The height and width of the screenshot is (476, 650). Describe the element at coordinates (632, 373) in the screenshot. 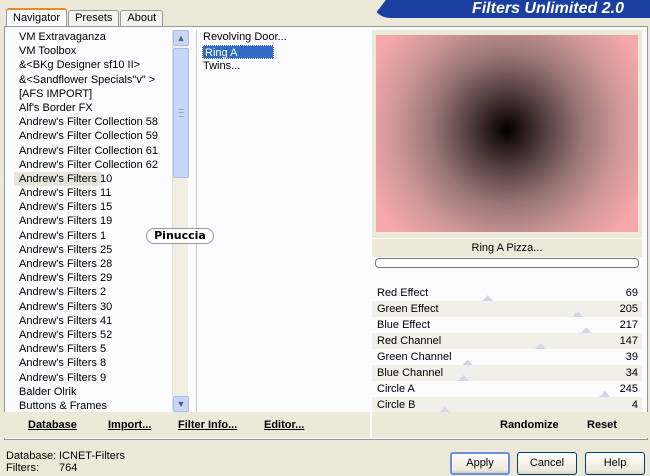

I see `control-value: 34` at that location.